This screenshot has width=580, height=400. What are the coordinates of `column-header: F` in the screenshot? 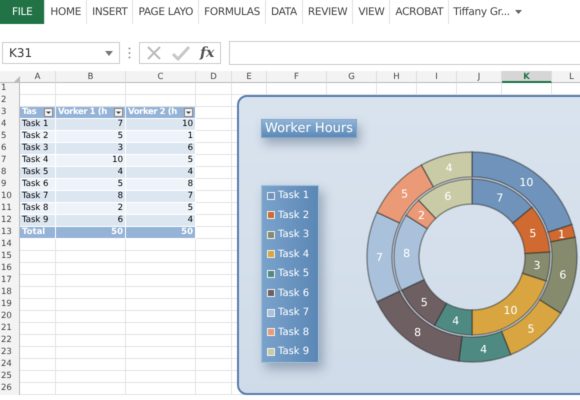 It's located at (297, 77).